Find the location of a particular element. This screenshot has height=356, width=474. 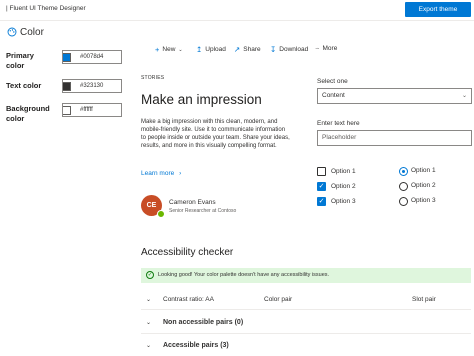

radio-option-3-label: Option 3 is located at coordinates (423, 200).